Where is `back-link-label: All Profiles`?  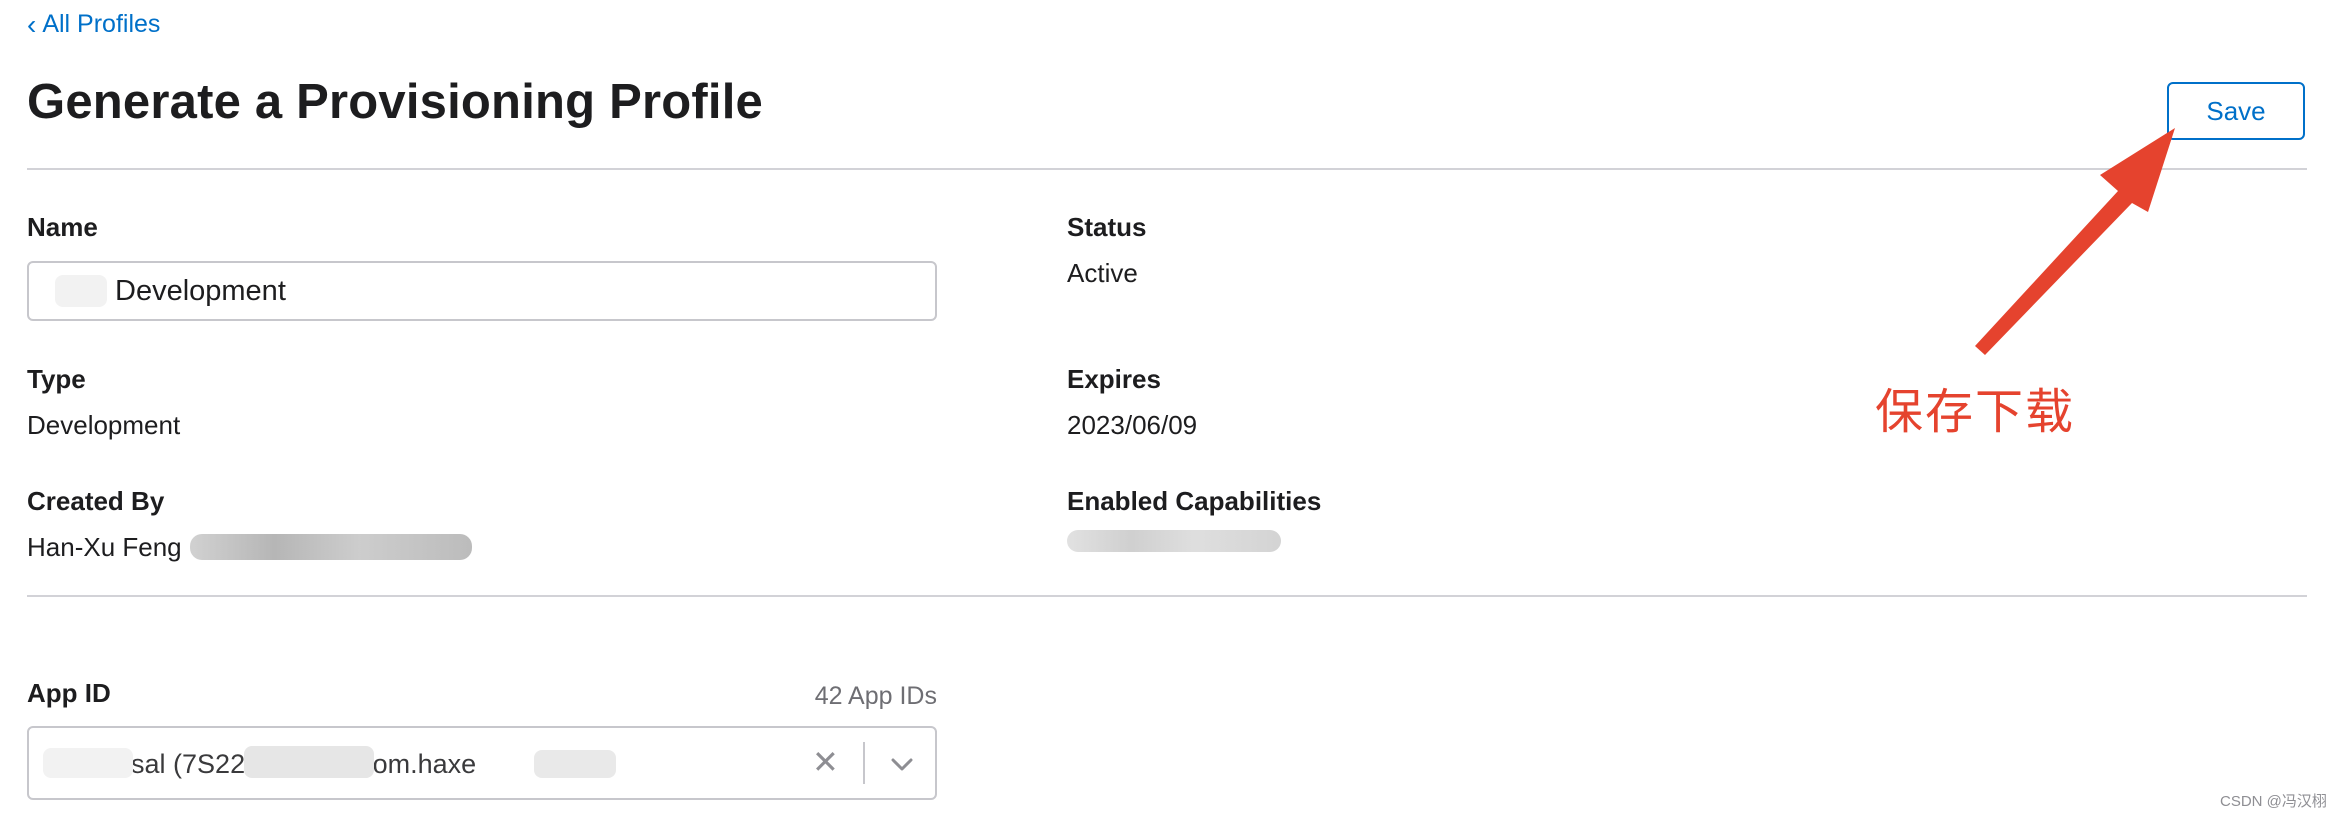 back-link-label: All Profiles is located at coordinates (101, 24).